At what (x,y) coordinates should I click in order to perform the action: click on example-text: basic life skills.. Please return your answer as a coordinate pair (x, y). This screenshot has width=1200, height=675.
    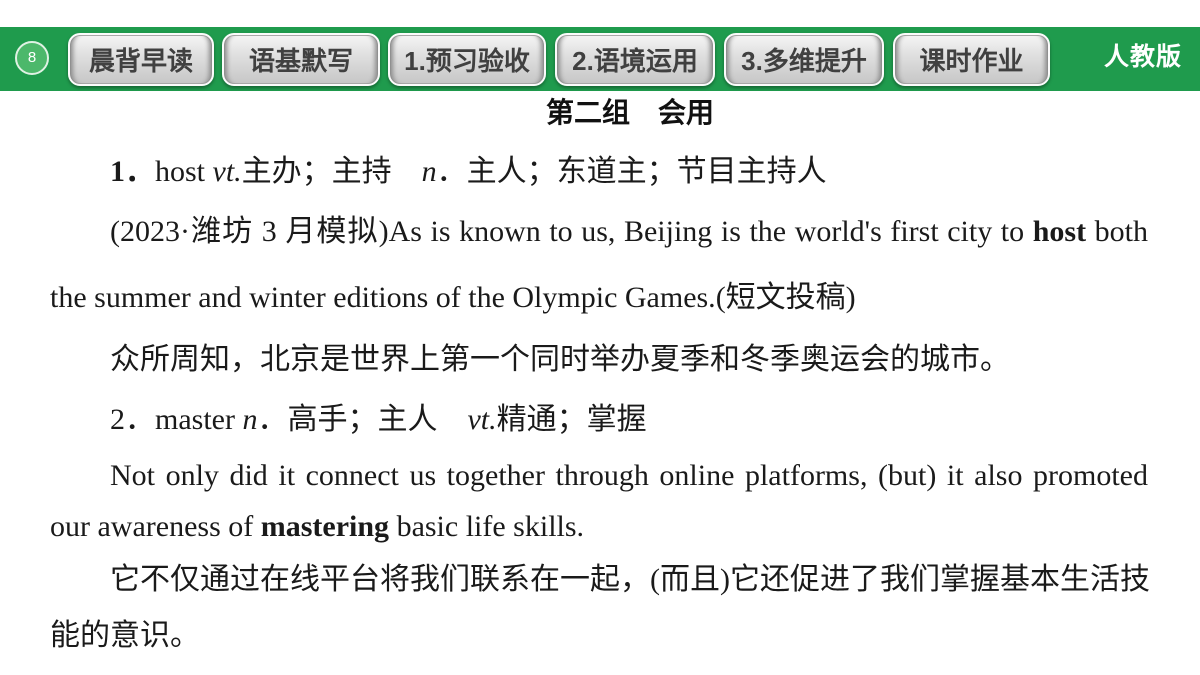
    Looking at the image, I should click on (490, 526).